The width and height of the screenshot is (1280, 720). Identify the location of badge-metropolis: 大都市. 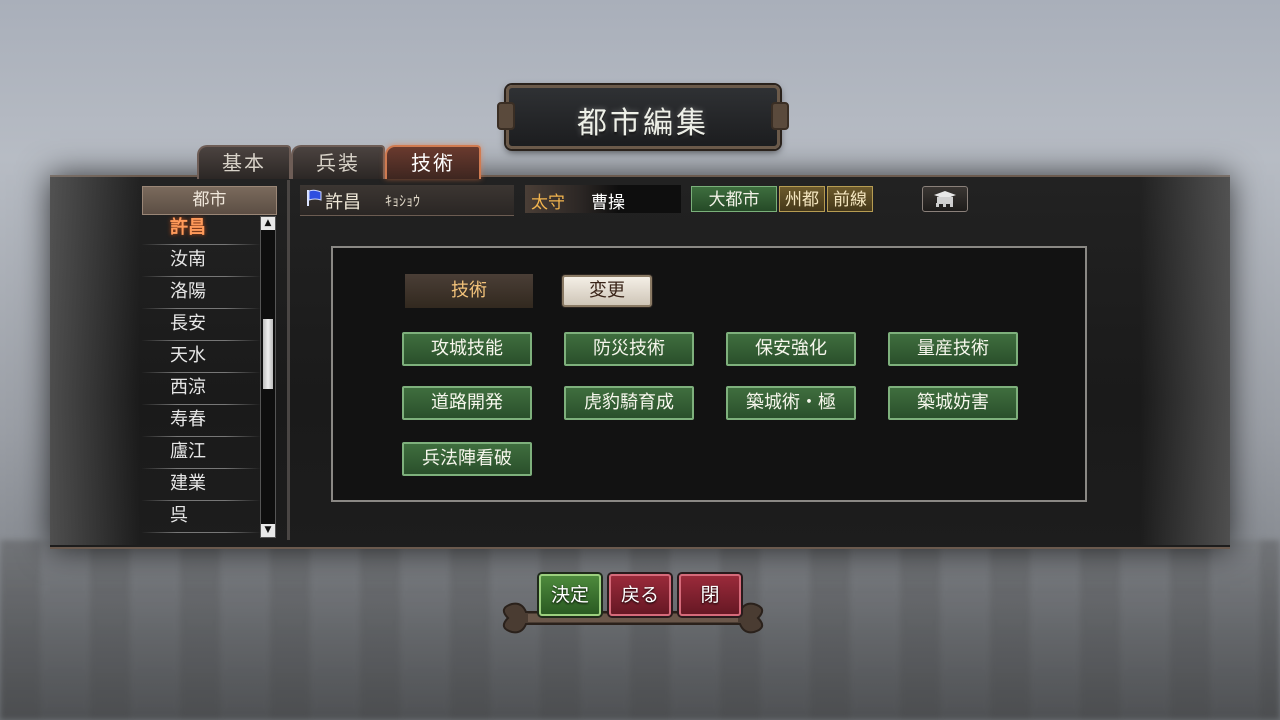
(734, 199).